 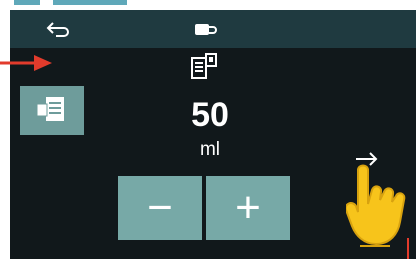 I want to click on coffee-cup-icon, so click(x=206, y=29).